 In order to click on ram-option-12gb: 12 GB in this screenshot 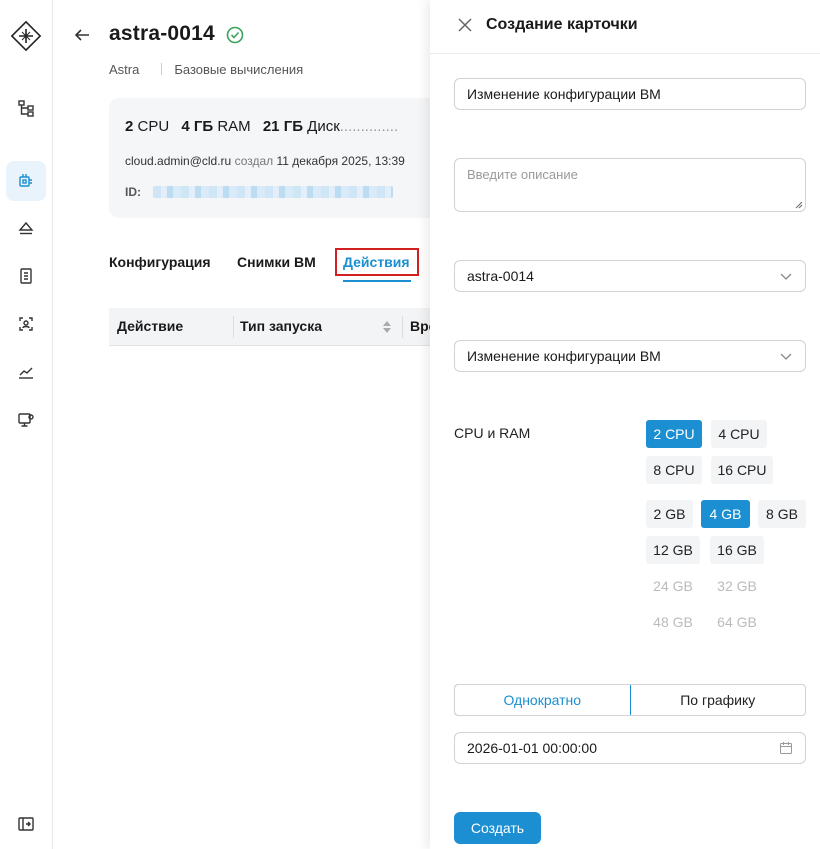, I will do `click(673, 550)`.